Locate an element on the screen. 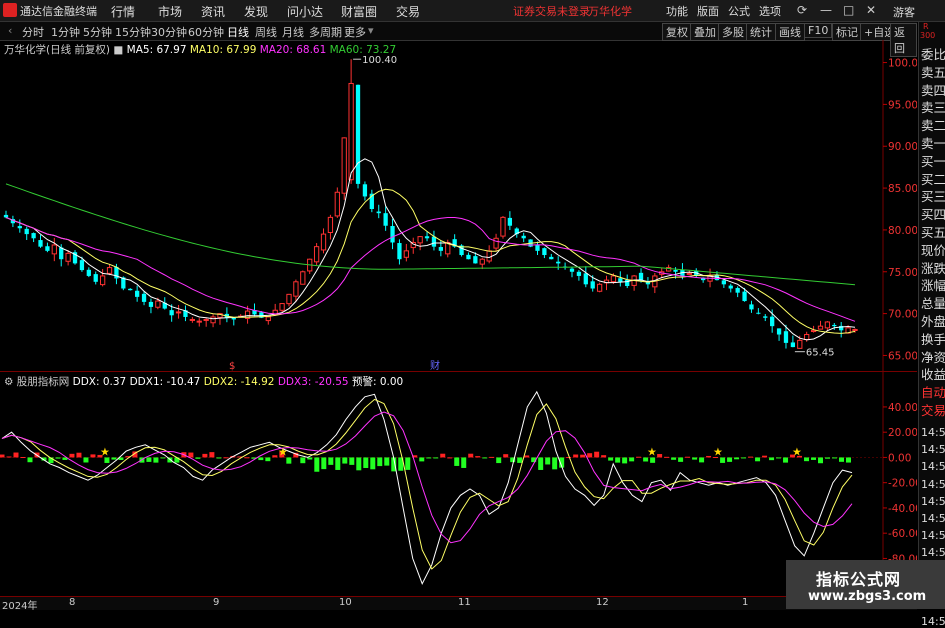 The width and height of the screenshot is (945, 628). multi-stock-button: 多股 is located at coordinates (733, 32).